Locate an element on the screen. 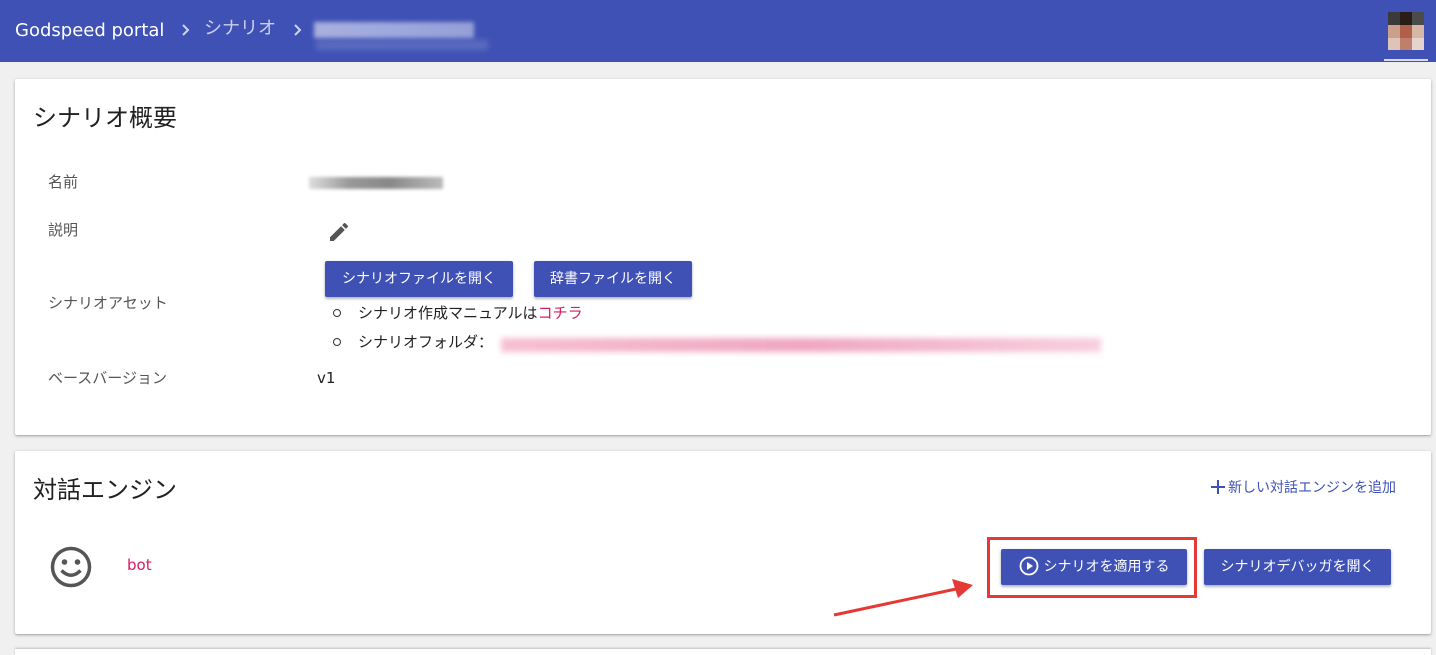 This screenshot has height=655, width=1436. add-engine-label: 新しい対話エンジンを追加 is located at coordinates (1312, 488).